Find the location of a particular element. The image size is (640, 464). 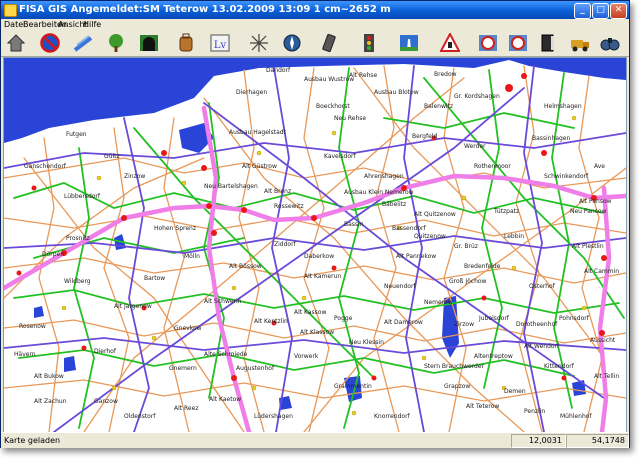

place-label: Lübbersdorf is located at coordinates (82, 196).